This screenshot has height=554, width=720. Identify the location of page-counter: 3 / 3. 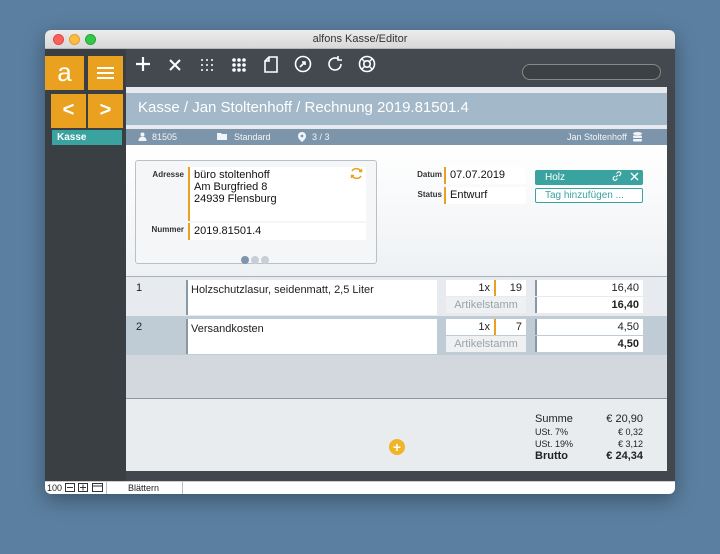
(321, 137).